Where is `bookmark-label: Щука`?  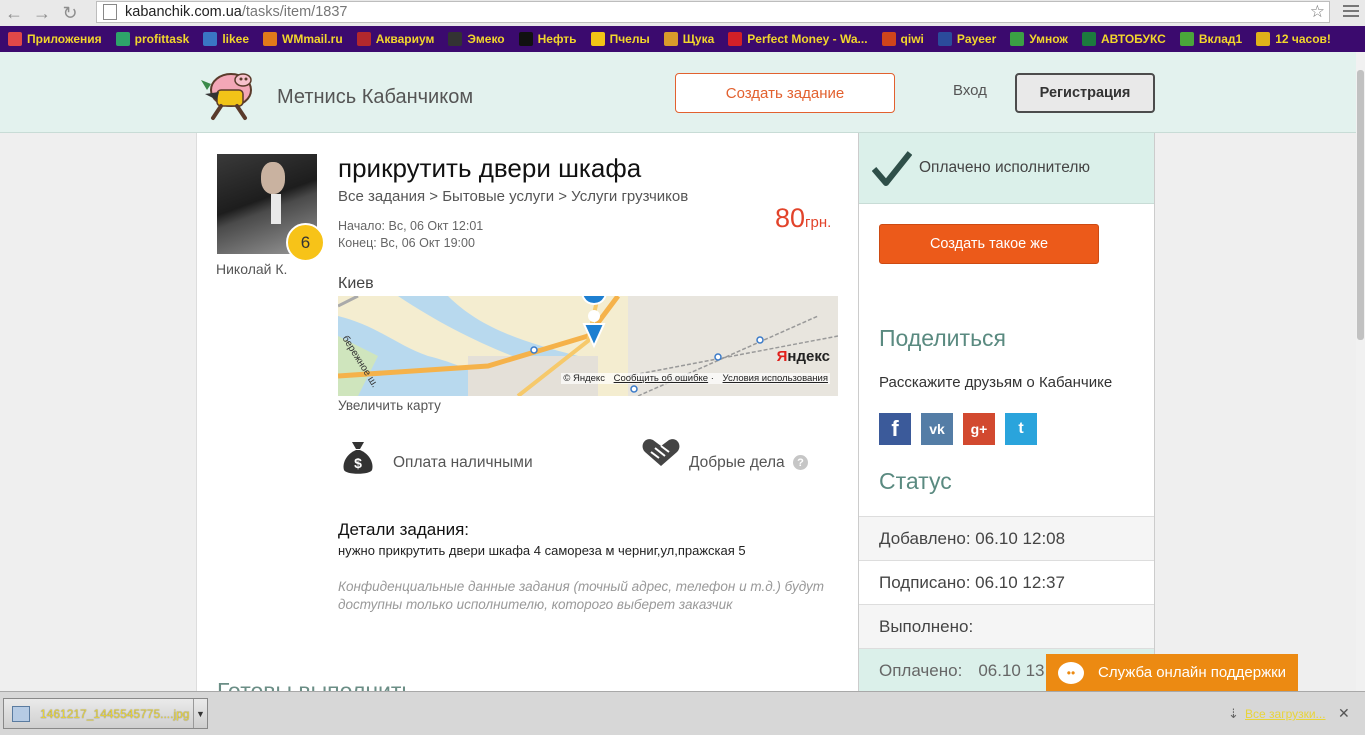 bookmark-label: Щука is located at coordinates (698, 39).